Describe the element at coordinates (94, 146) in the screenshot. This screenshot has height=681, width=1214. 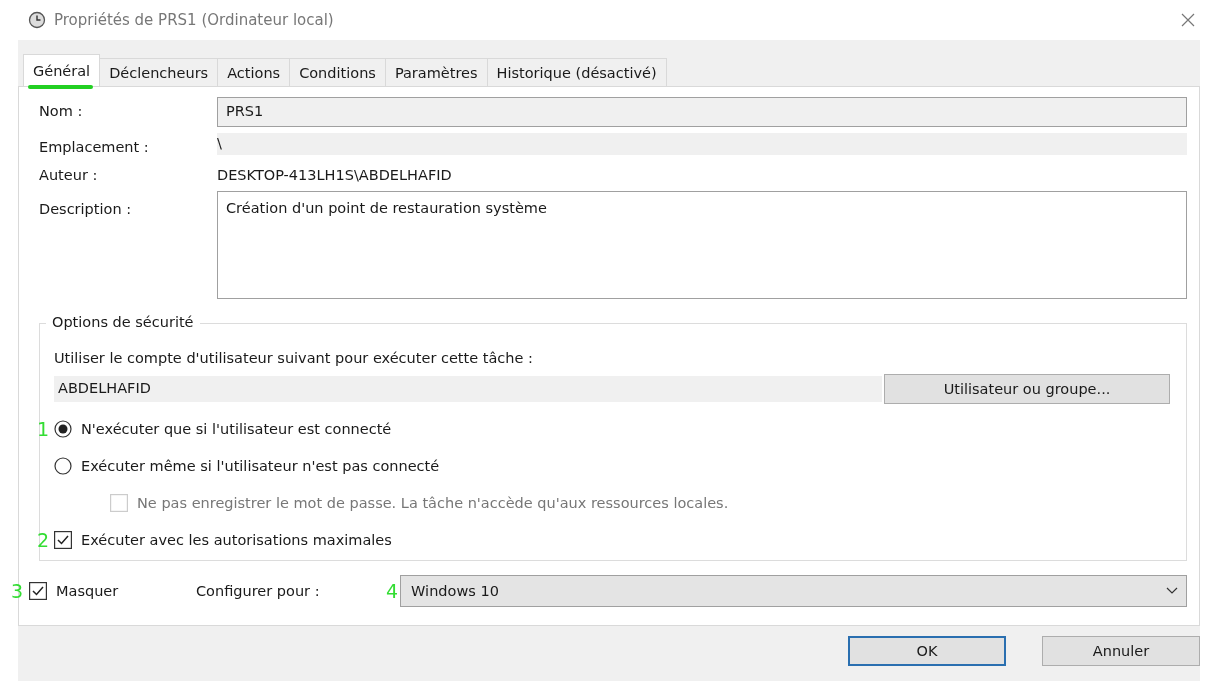
I see `field-label: Emplacement :` at that location.